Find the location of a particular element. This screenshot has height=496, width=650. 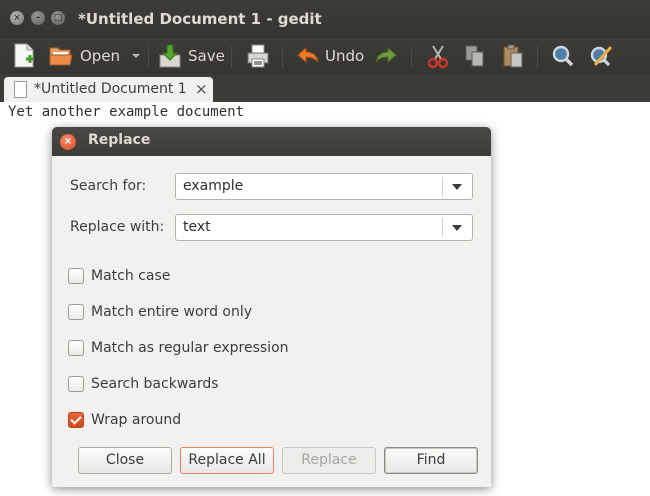

tab-untitled-document-1: *Untitled Document 1 × is located at coordinates (108, 89).